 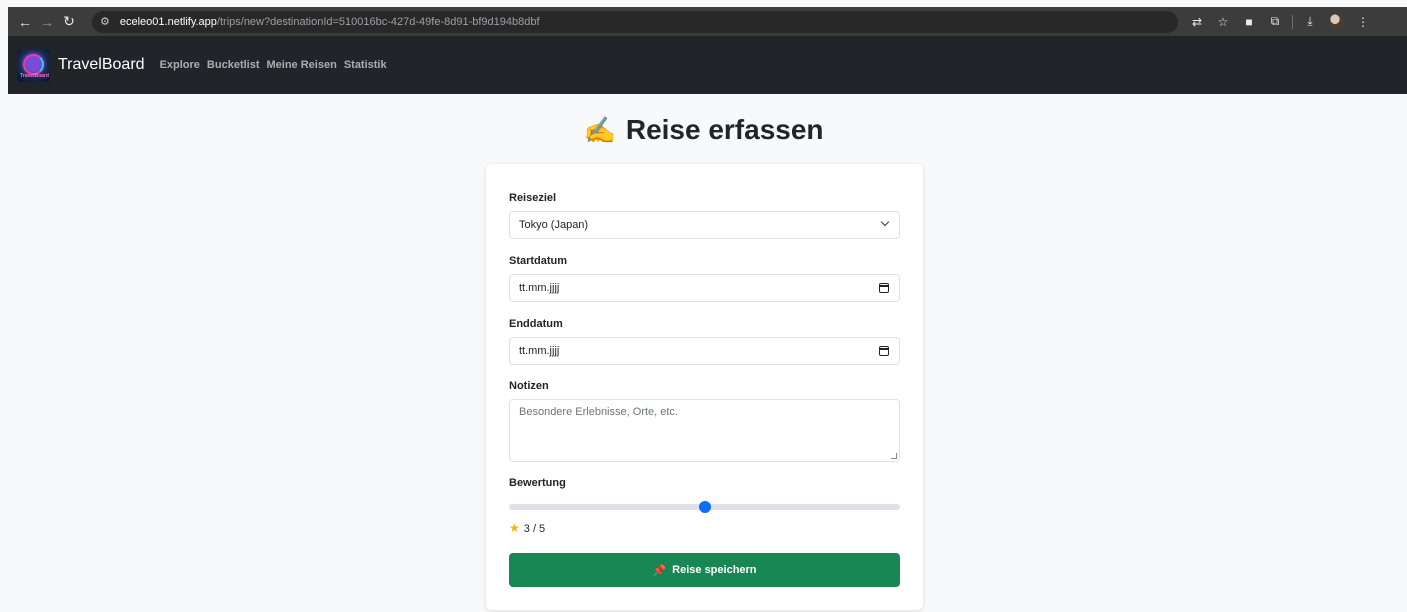 What do you see at coordinates (1197, 22) in the screenshot?
I see `translate-icon: ⇄` at bounding box center [1197, 22].